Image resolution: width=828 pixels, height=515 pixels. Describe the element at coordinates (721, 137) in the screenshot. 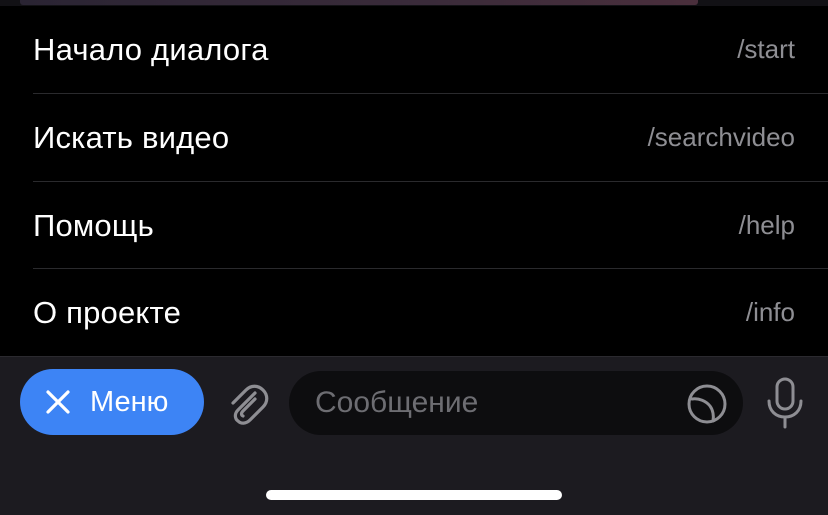

I see `command-code: /searchvideo` at that location.